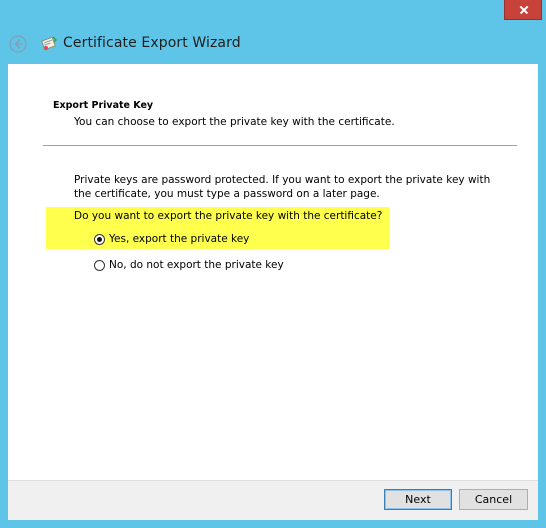 This screenshot has width=546, height=528. I want to click on next-button: Next, so click(418, 499).